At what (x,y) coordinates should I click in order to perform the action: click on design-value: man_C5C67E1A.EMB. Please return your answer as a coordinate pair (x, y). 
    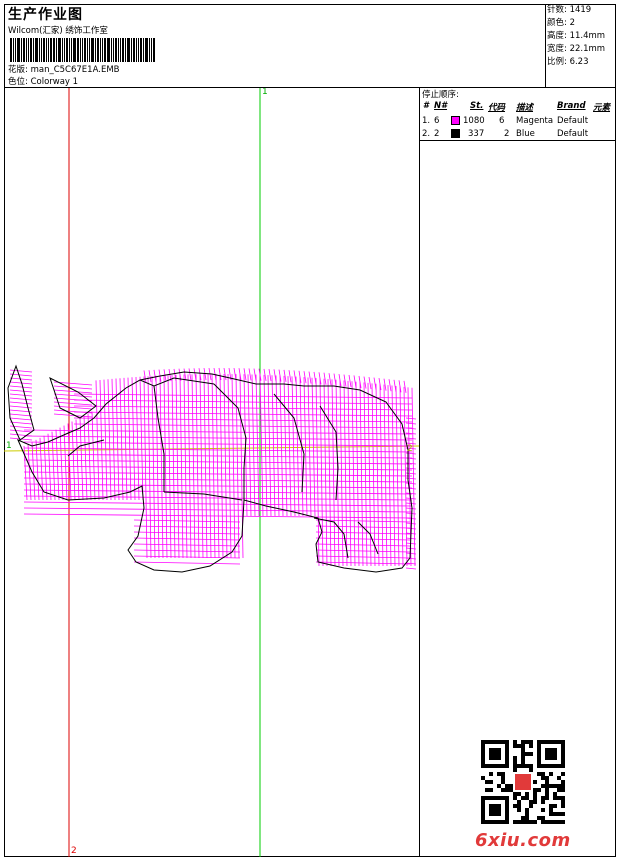
    Looking at the image, I should click on (75, 70).